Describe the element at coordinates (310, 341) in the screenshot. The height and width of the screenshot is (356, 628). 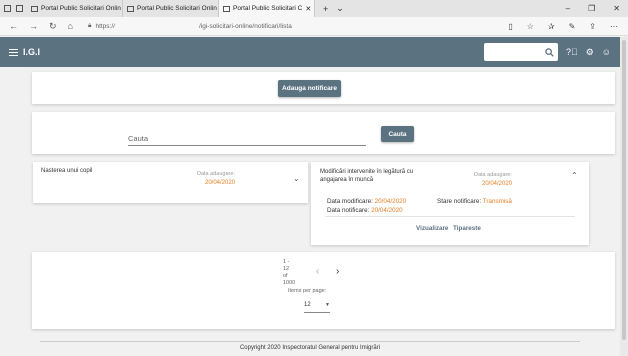
I see `footer-divider` at that location.